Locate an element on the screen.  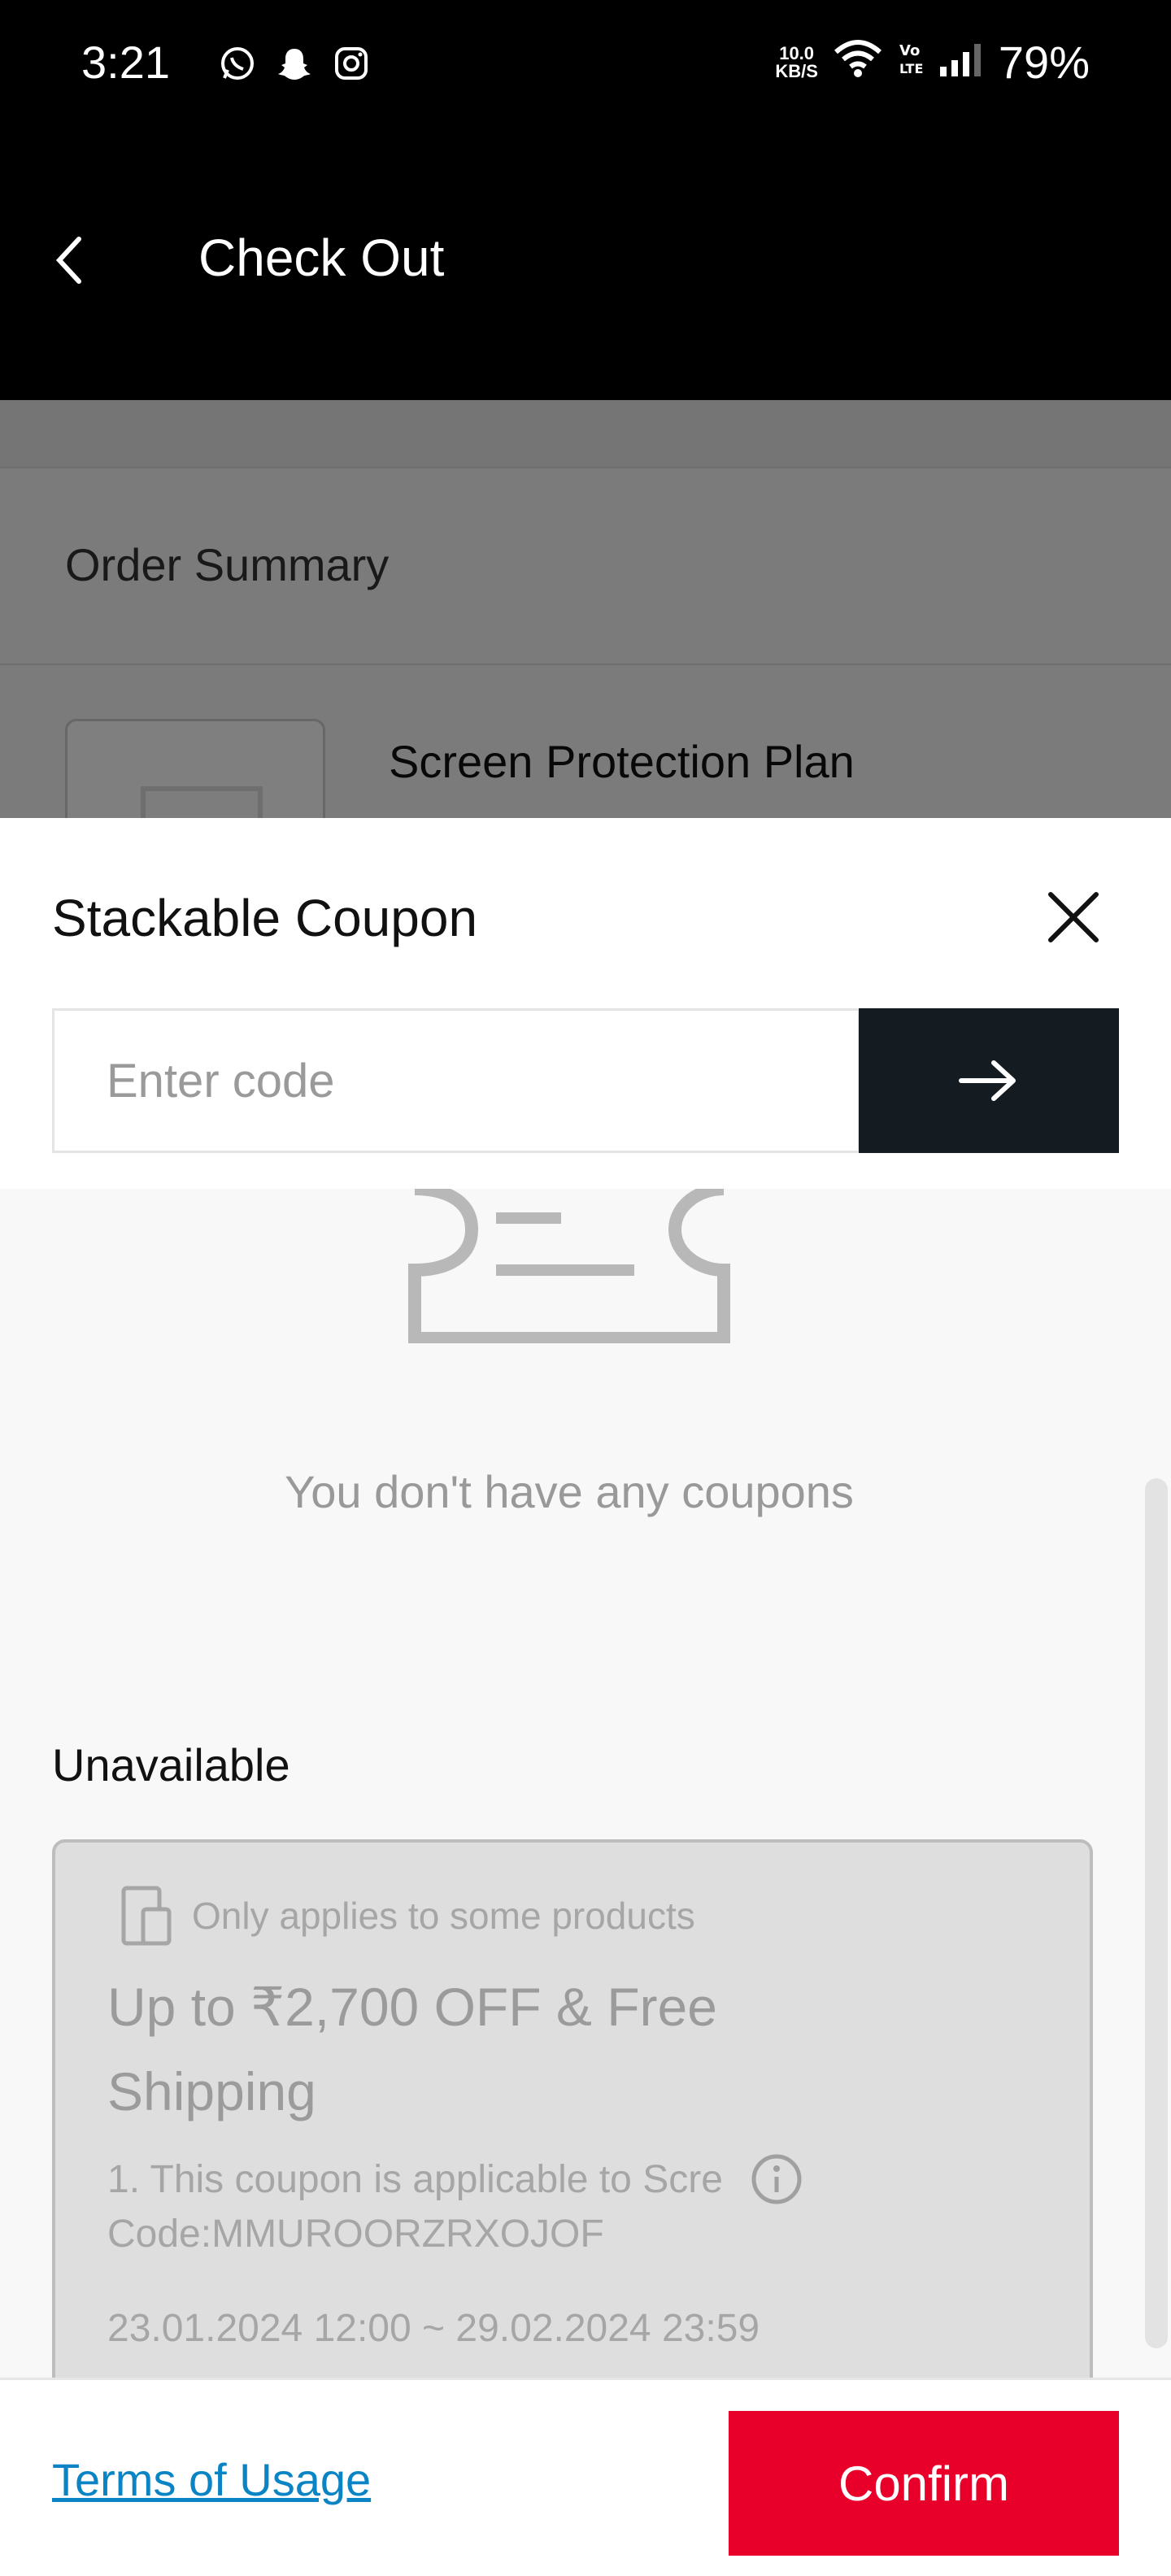
close-button is located at coordinates (1073, 917).